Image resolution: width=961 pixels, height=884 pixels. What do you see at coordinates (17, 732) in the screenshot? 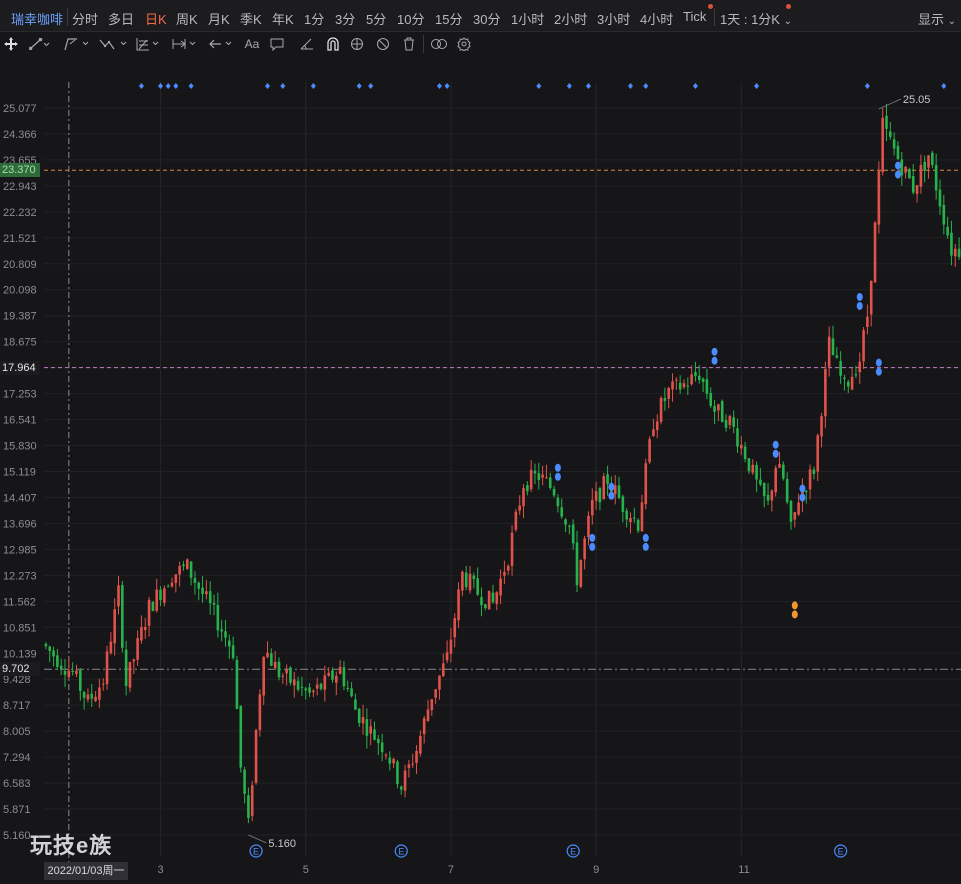
I see `y-tick-label: 8.005` at bounding box center [17, 732].